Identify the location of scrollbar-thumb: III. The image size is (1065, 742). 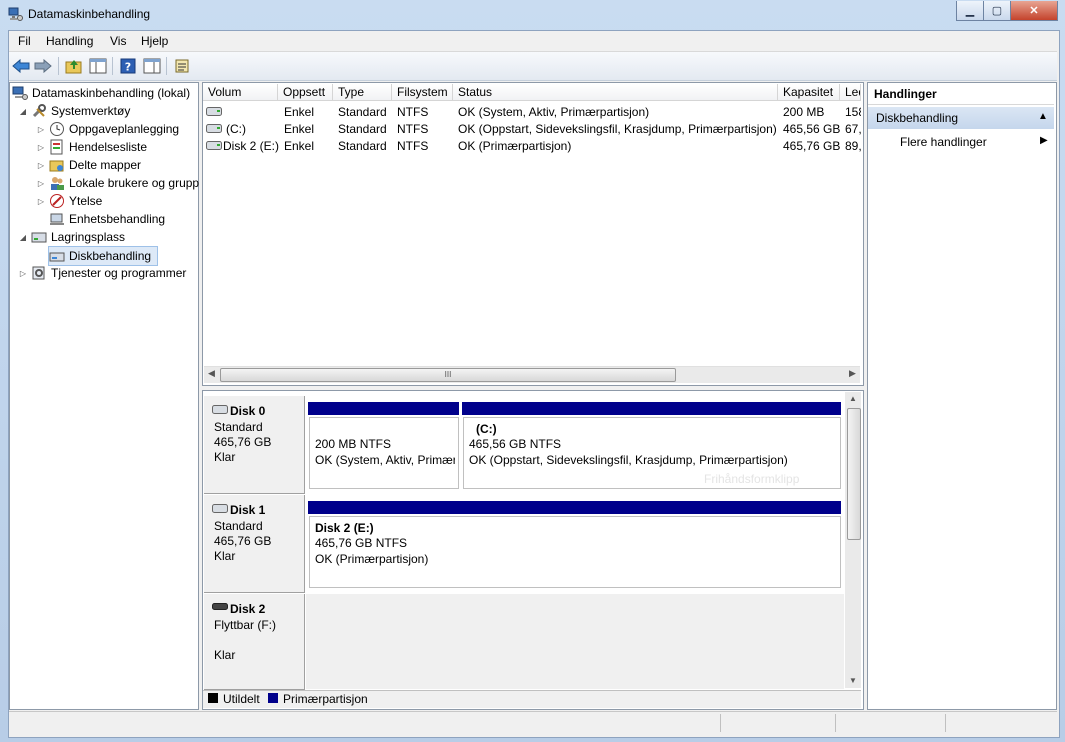
(448, 375).